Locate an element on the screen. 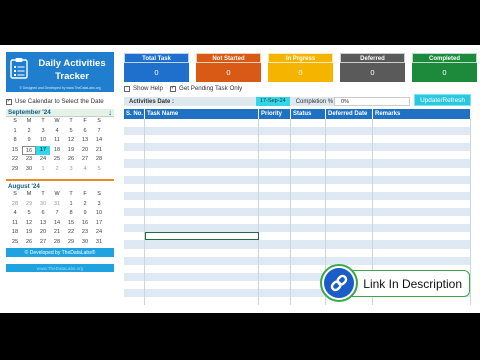 The image size is (480, 360). pending-only-option: ✓ Get Pending Task Only is located at coordinates (206, 88).